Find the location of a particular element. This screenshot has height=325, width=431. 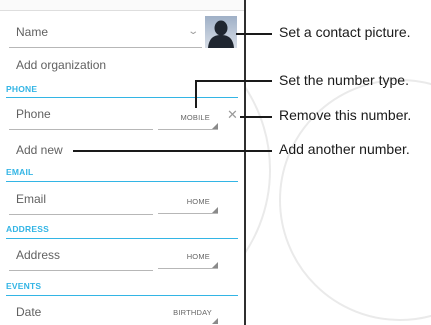

remove-number-callout: Remove this number. is located at coordinates (345, 115).